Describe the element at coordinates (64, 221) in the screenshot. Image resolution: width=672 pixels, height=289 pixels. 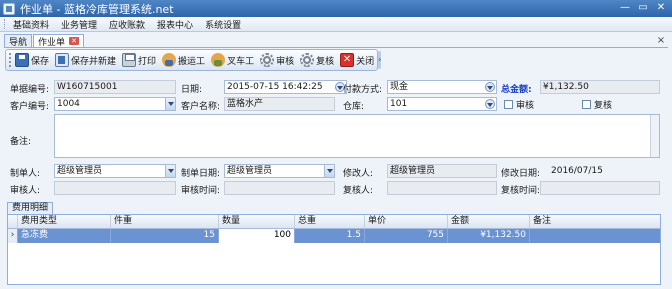
I see `column-header-fee-type: 费用类型` at that location.